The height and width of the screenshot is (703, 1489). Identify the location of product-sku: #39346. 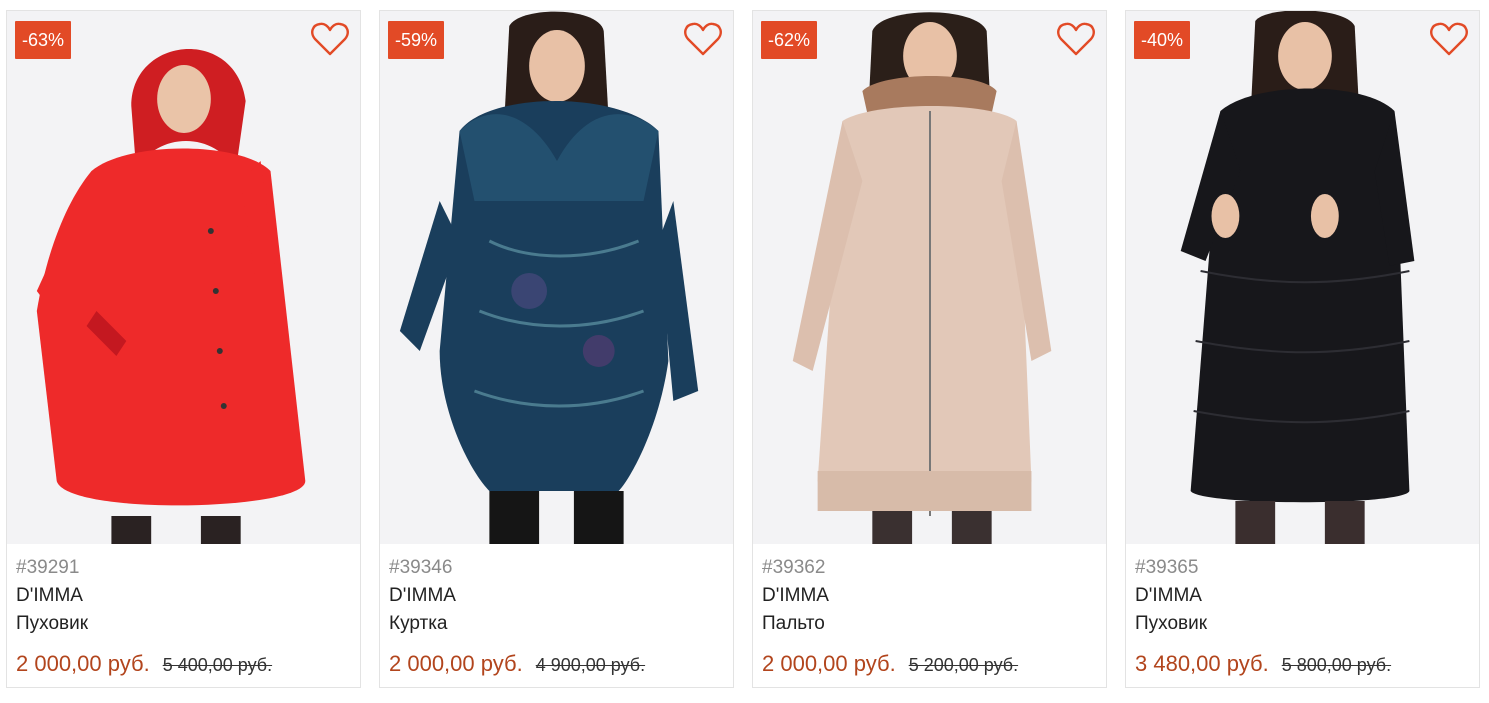
(421, 567).